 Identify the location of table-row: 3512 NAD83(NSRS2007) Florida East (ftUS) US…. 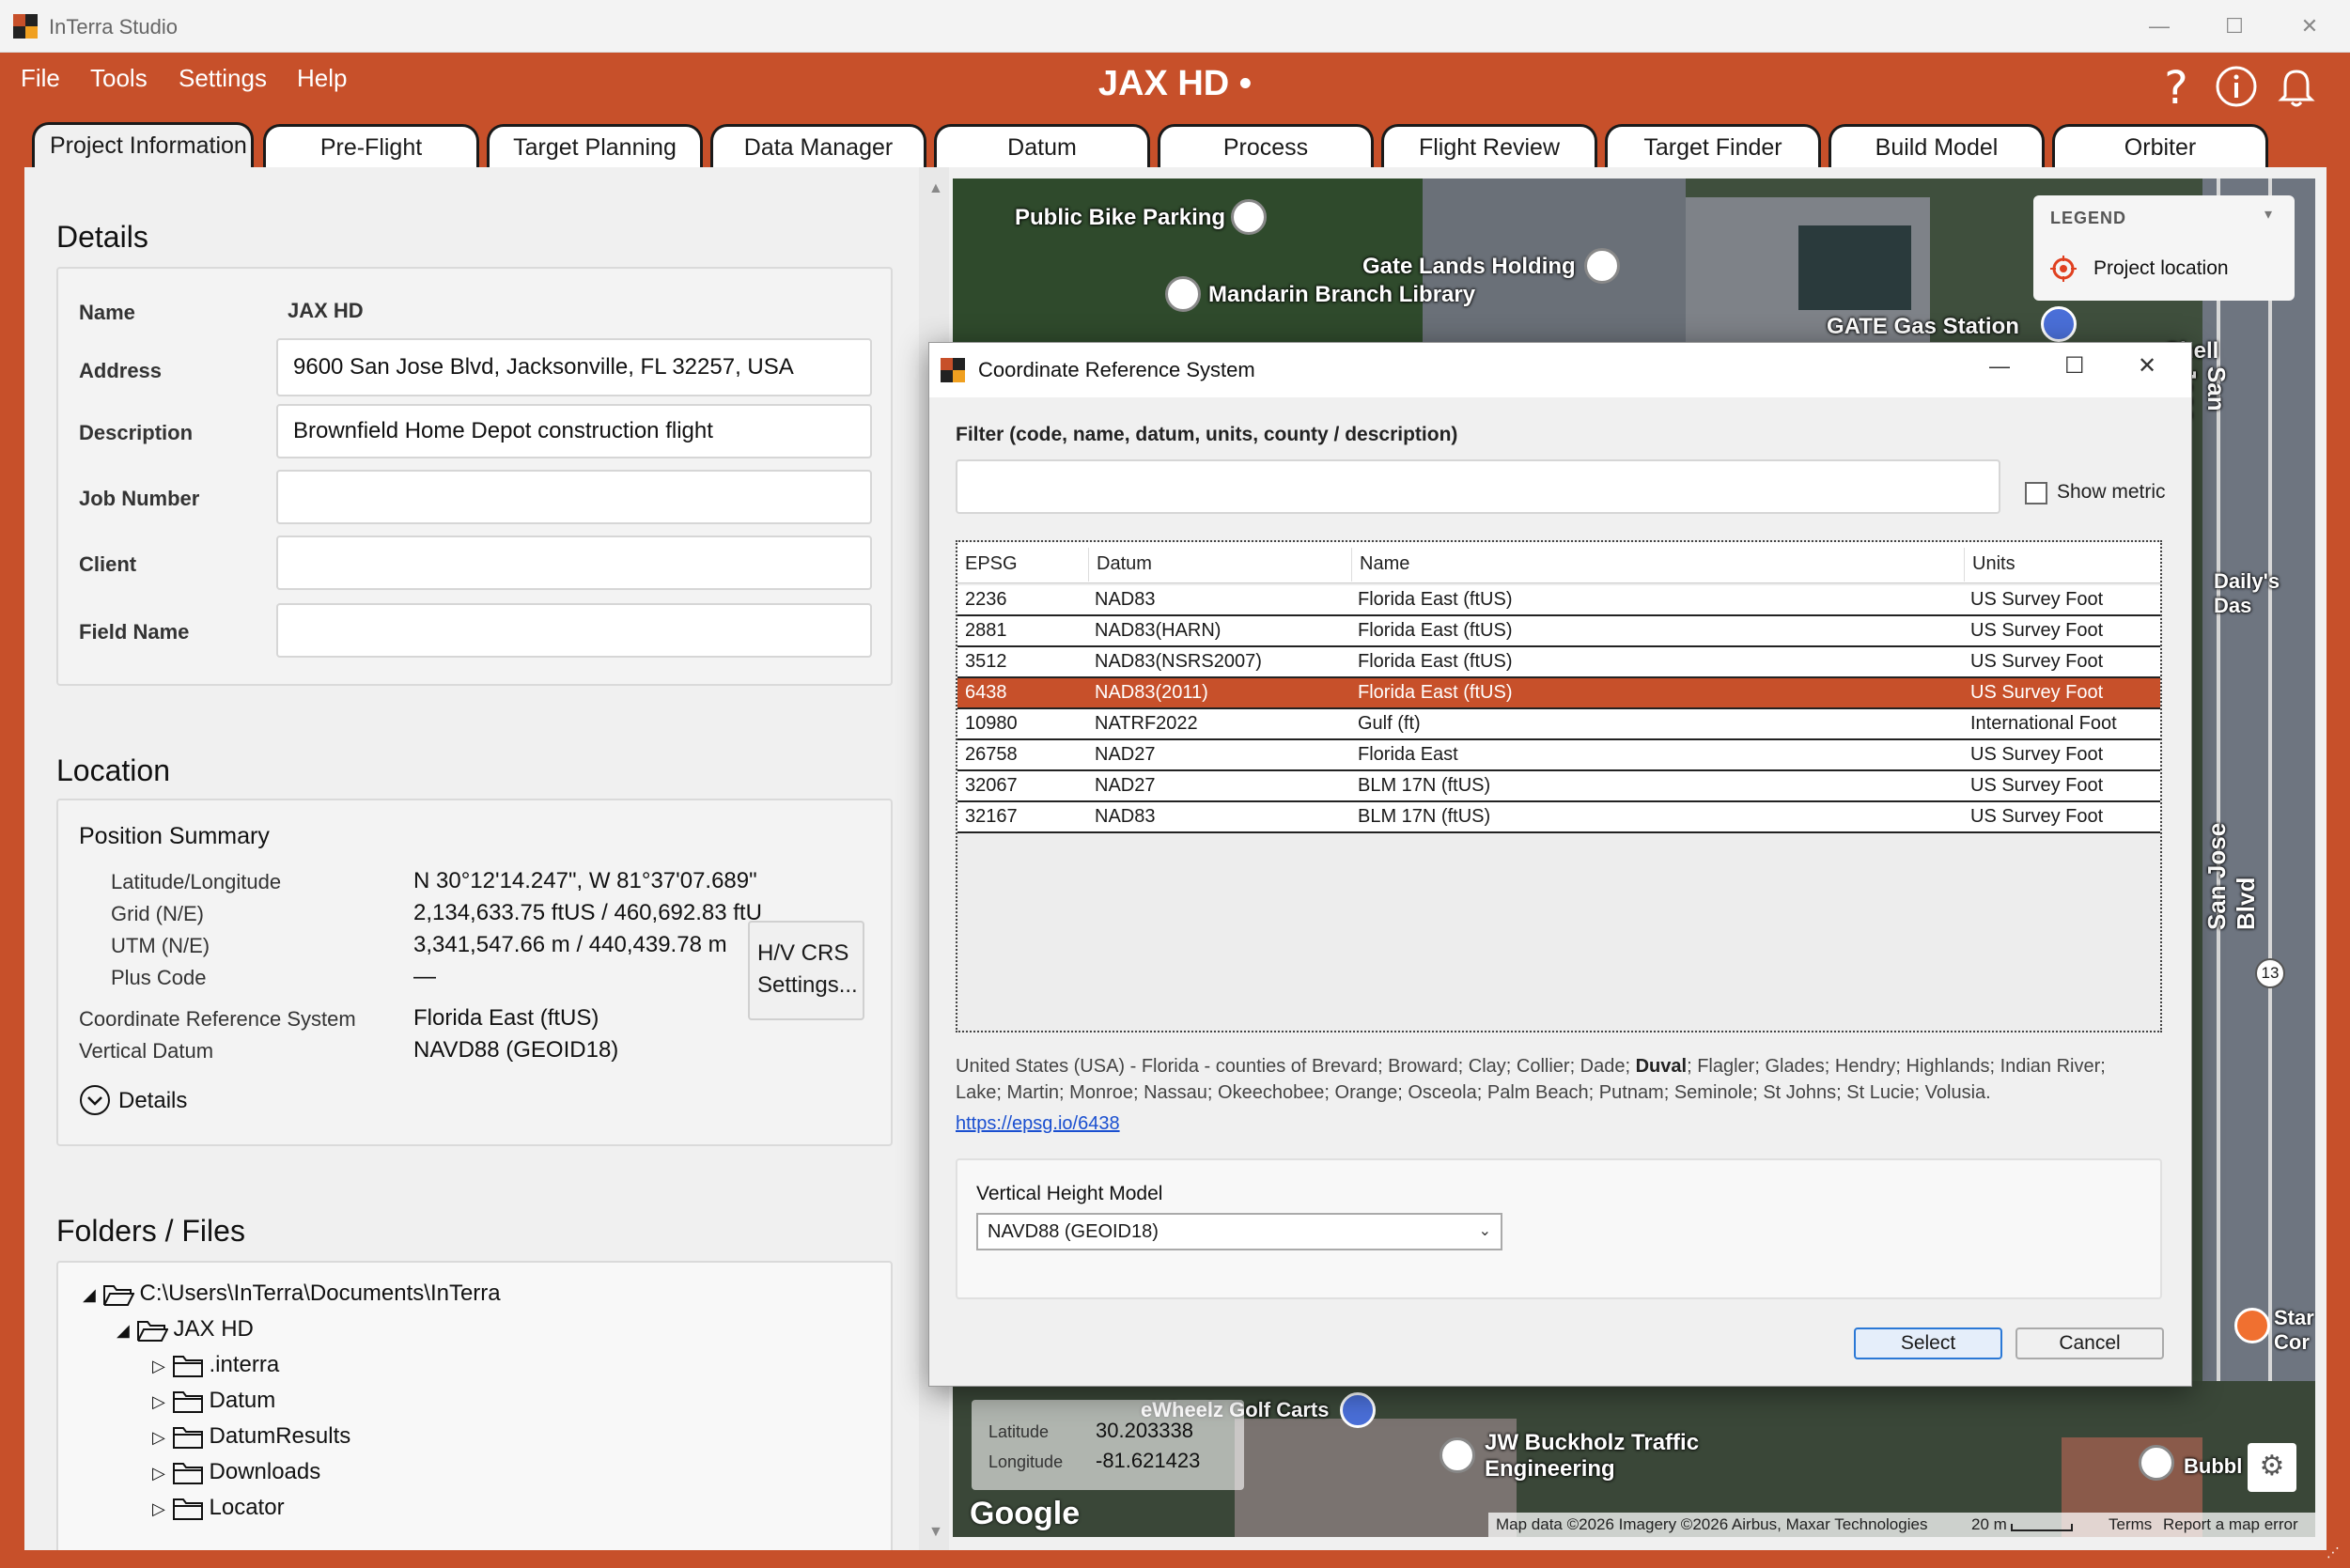
(1558, 662).